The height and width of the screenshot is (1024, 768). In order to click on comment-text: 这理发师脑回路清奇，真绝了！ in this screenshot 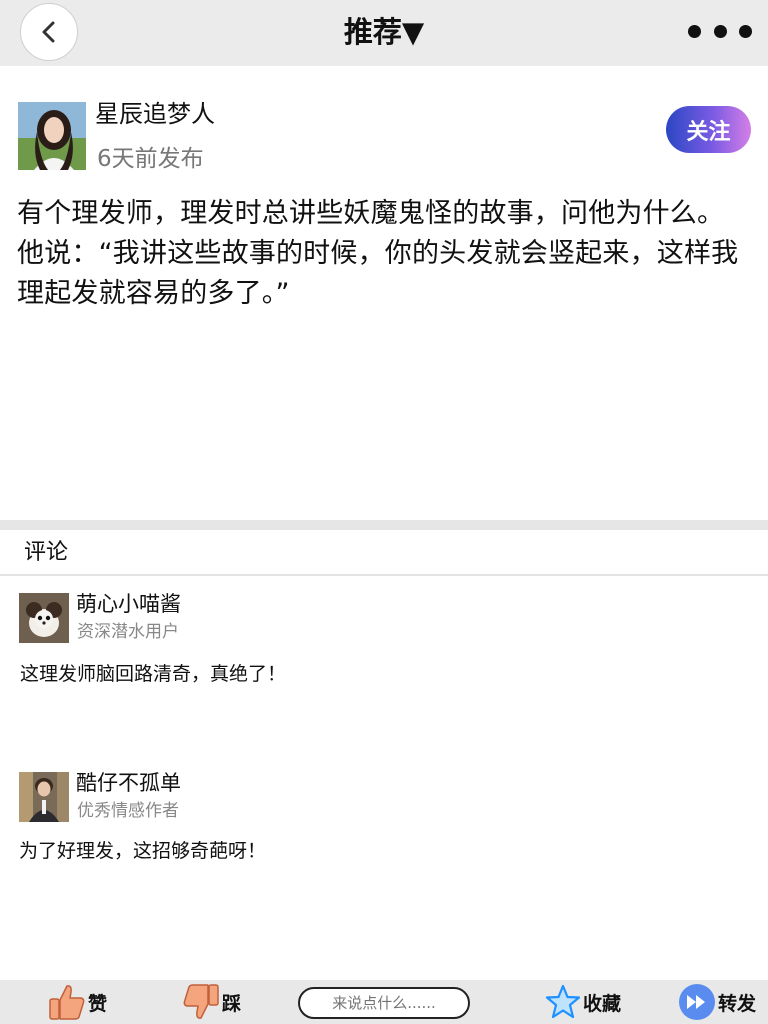, I will do `click(153, 674)`.